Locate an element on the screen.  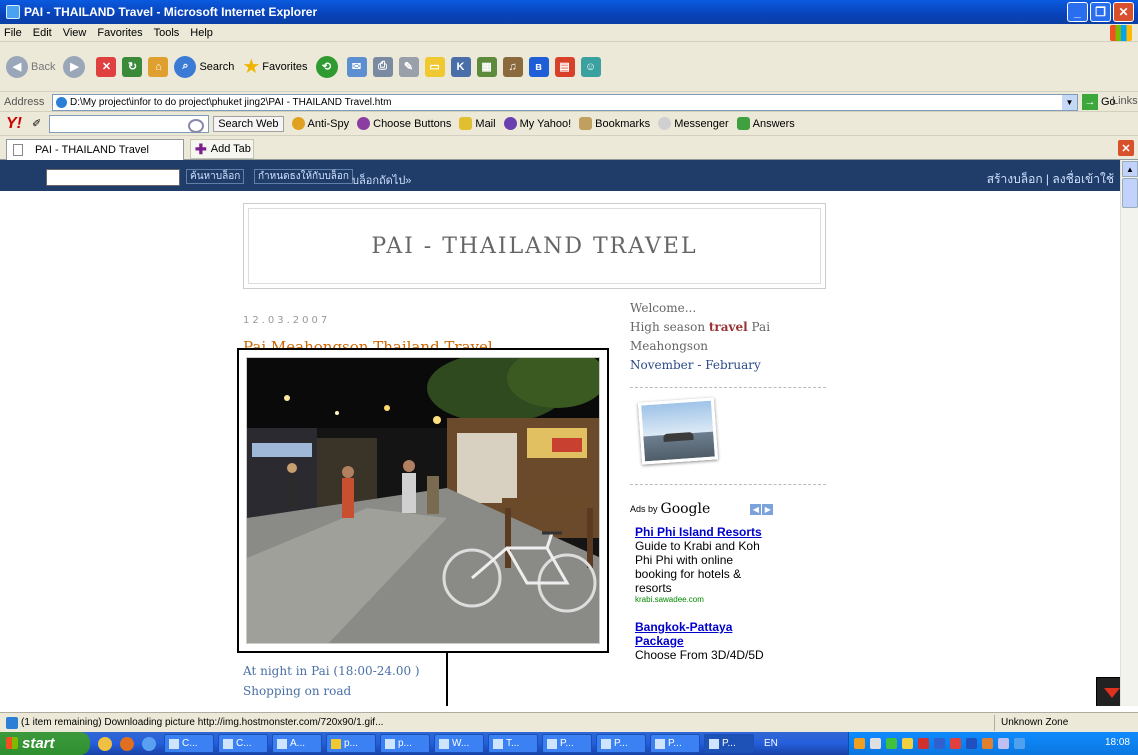
ad-next-icon: ▶ is located at coordinates (768, 509).